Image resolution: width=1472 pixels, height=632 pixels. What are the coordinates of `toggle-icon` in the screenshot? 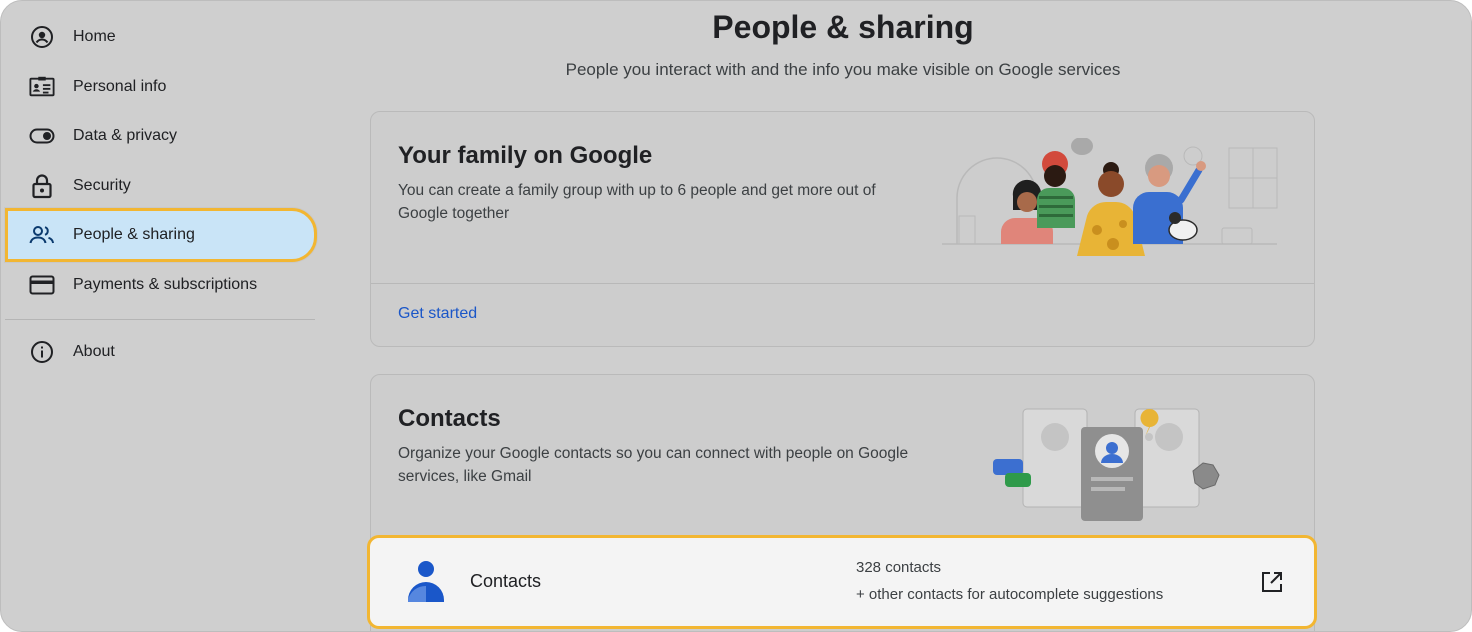 It's located at (42, 136).